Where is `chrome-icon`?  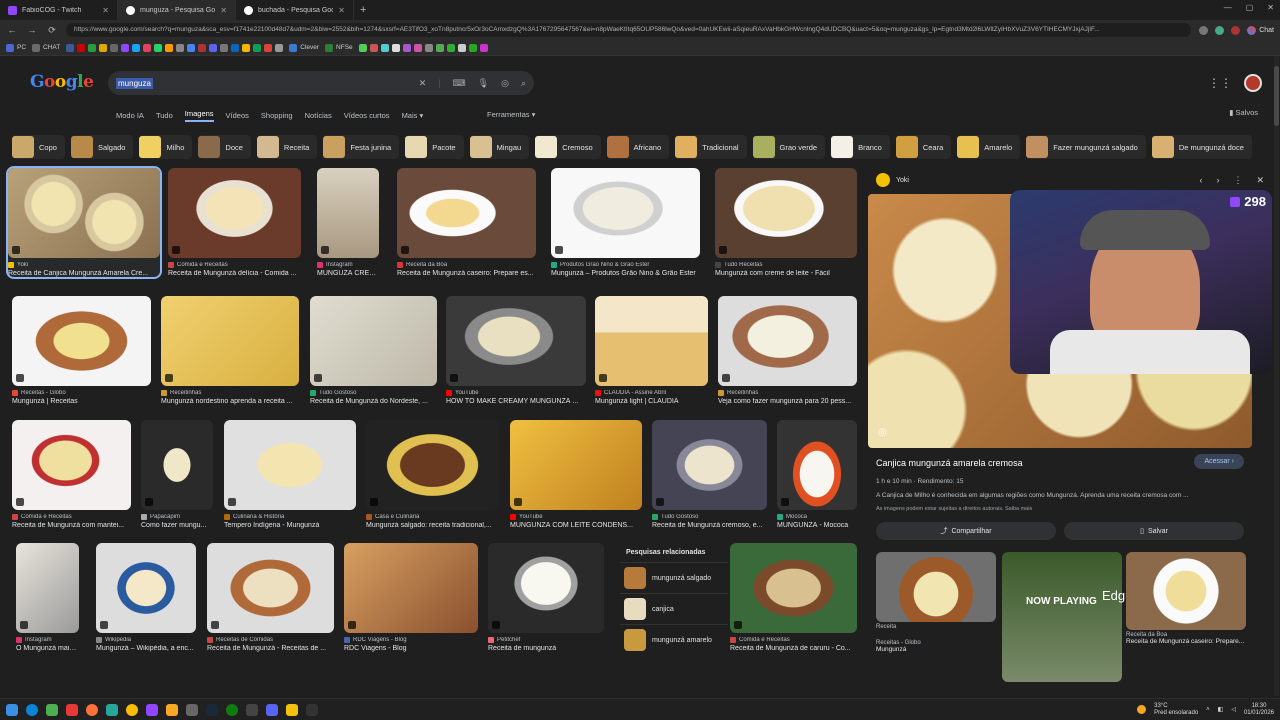
chrome-icon is located at coordinates (132, 709).